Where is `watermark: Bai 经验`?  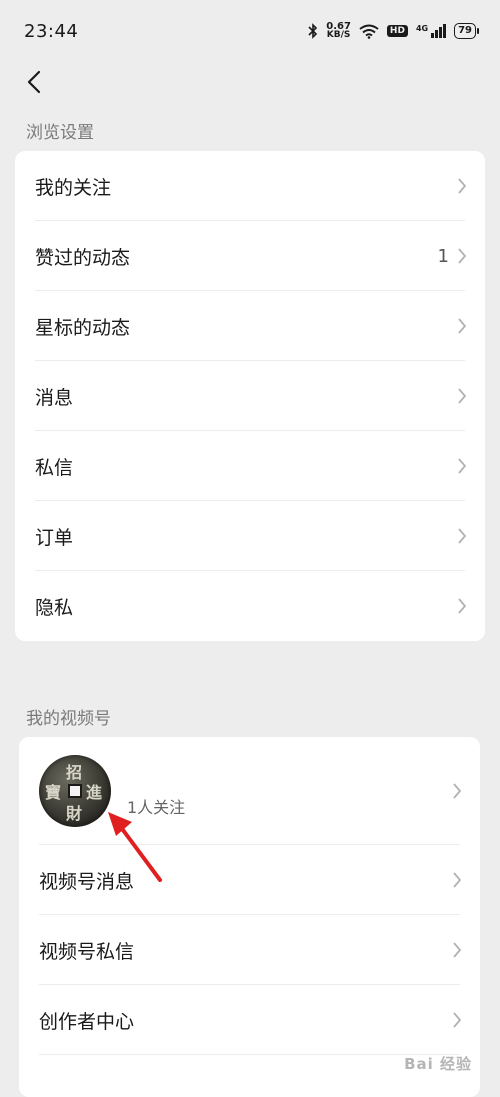
watermark: Bai 经验 is located at coordinates (438, 1064).